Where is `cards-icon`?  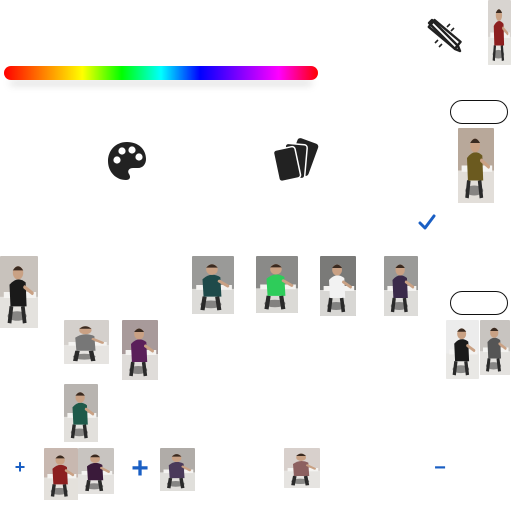 cards-icon is located at coordinates (296, 159).